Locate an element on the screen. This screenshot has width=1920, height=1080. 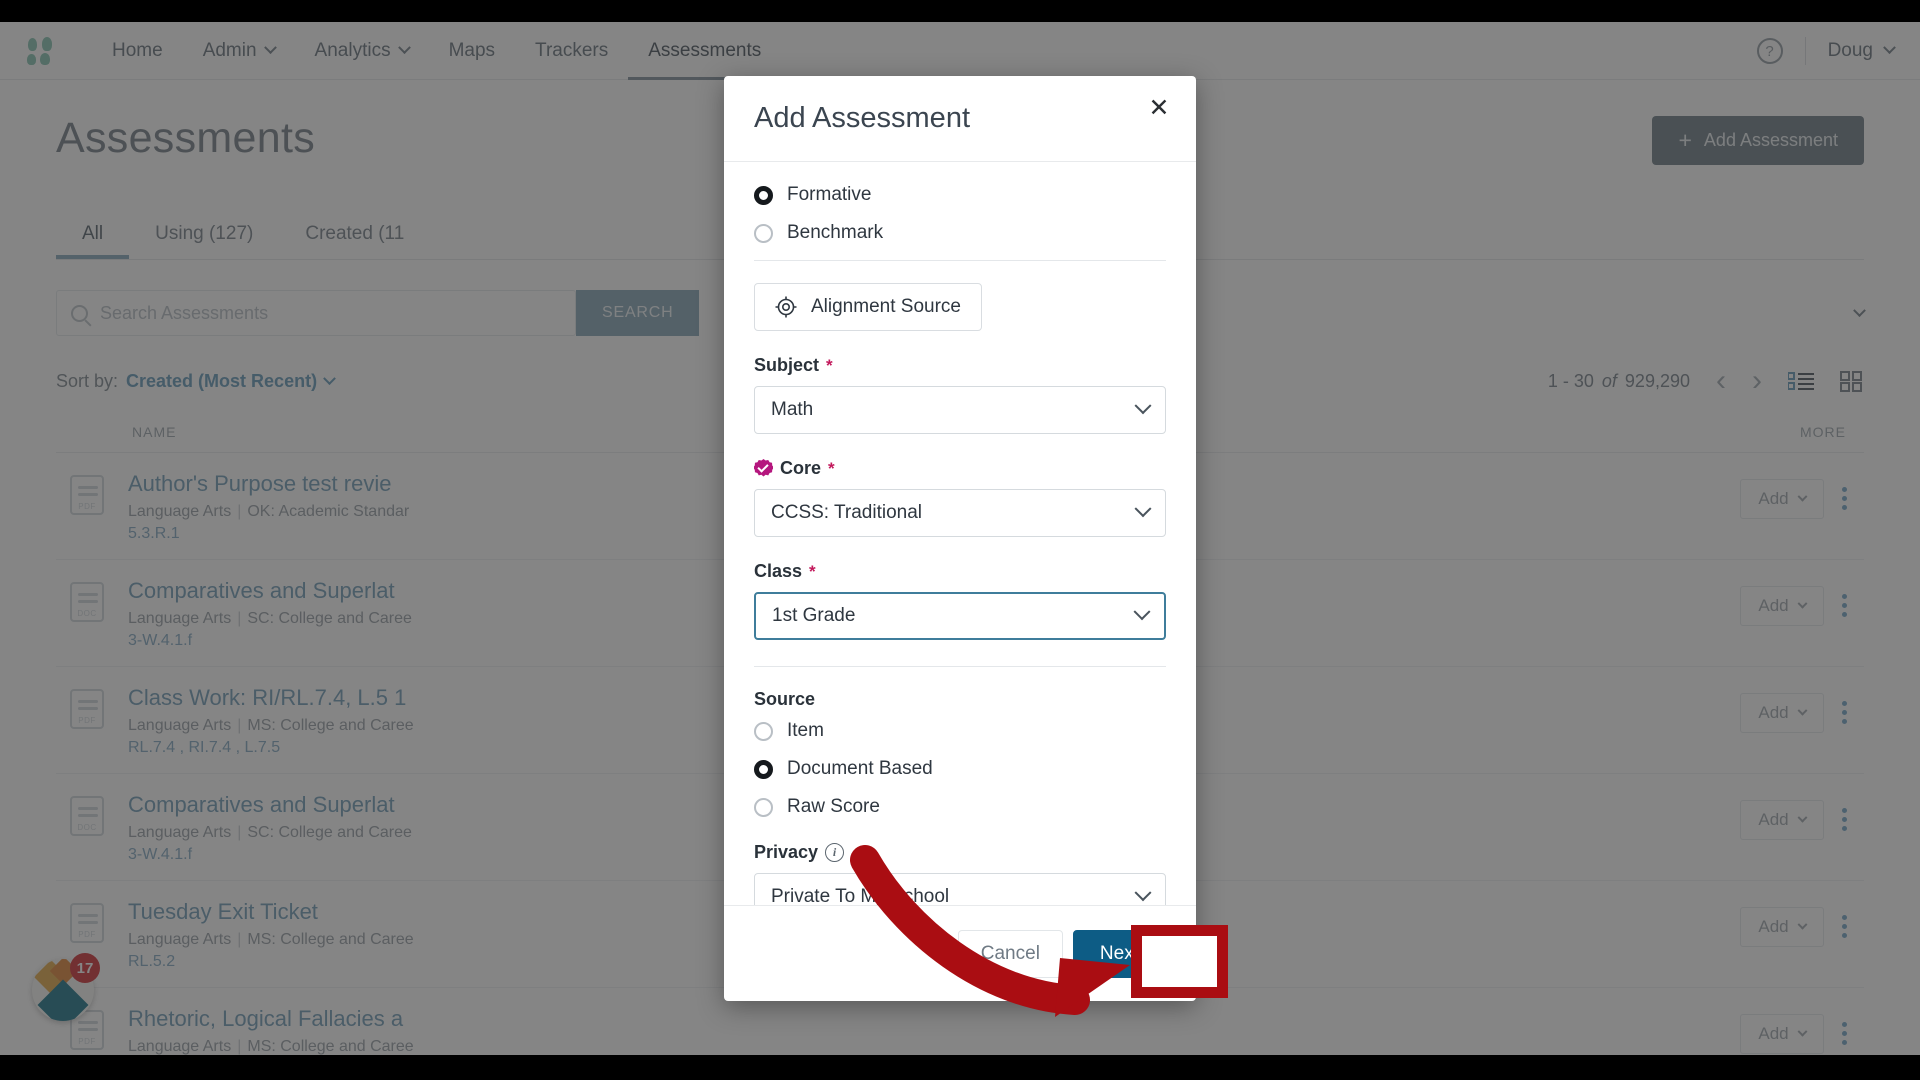
radio-label: Raw Score is located at coordinates (833, 806).